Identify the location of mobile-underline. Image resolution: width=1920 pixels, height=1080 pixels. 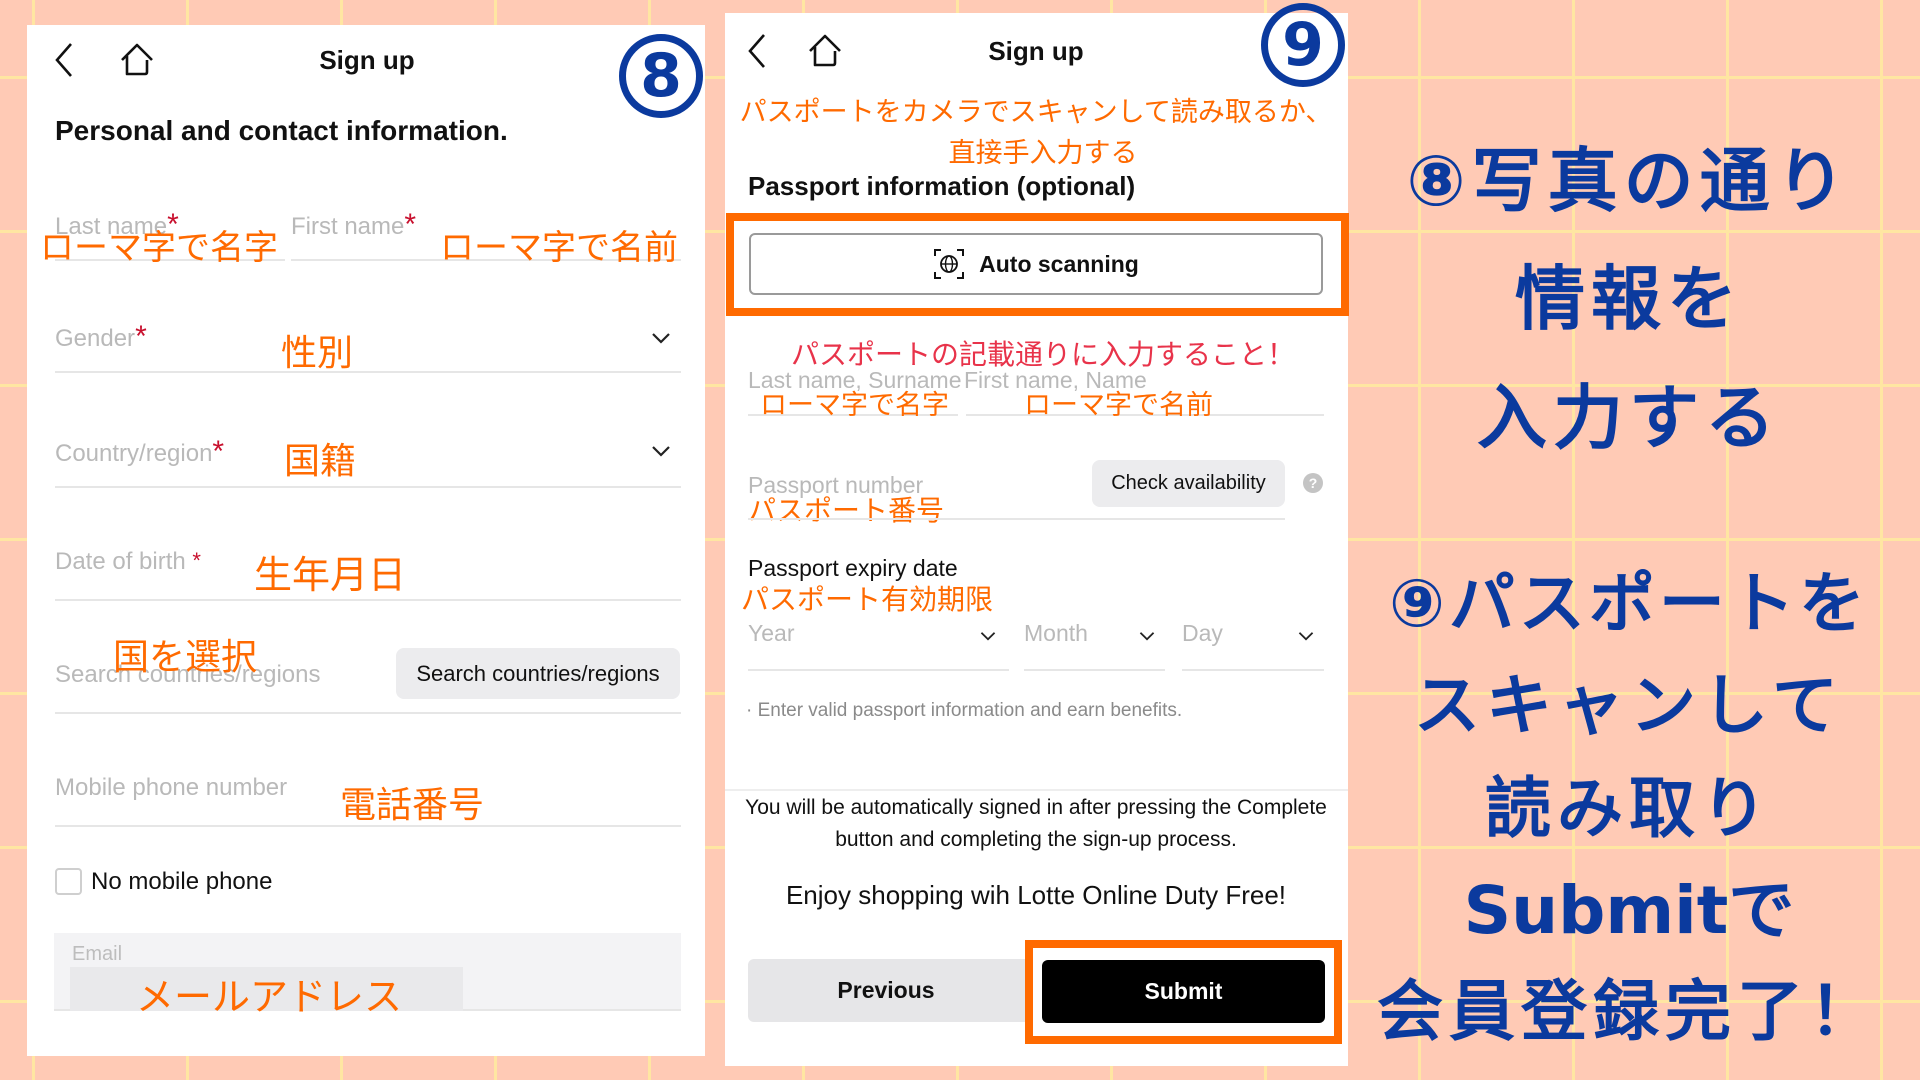
(368, 826).